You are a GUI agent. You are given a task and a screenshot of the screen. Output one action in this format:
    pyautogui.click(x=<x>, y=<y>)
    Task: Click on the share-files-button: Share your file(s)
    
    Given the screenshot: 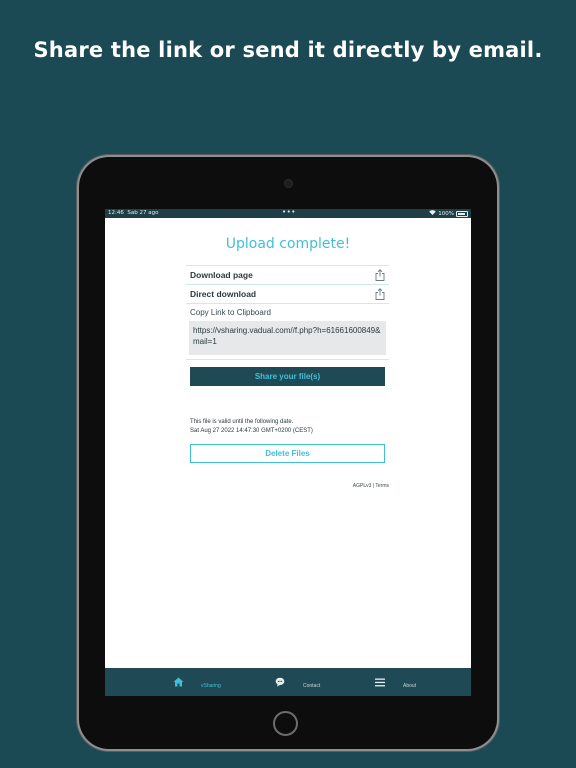 What is the action you would take?
    pyautogui.click(x=287, y=376)
    